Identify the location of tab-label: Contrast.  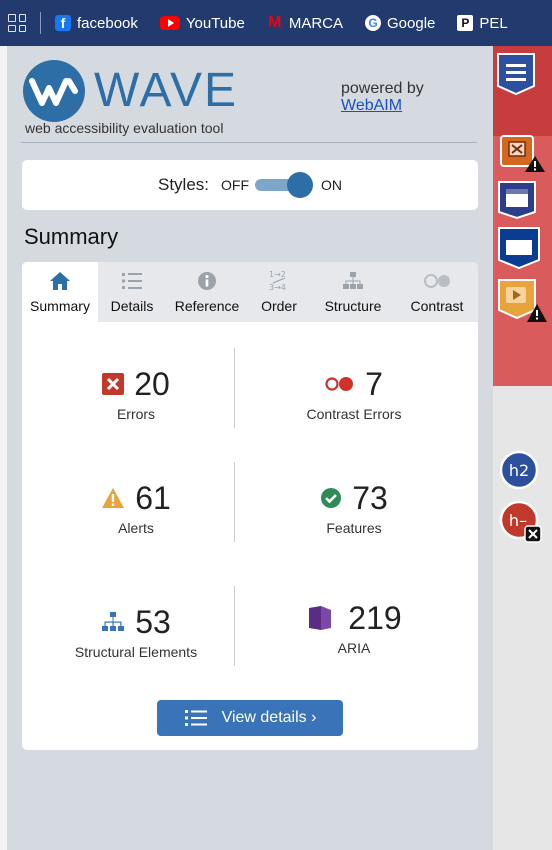
(437, 306).